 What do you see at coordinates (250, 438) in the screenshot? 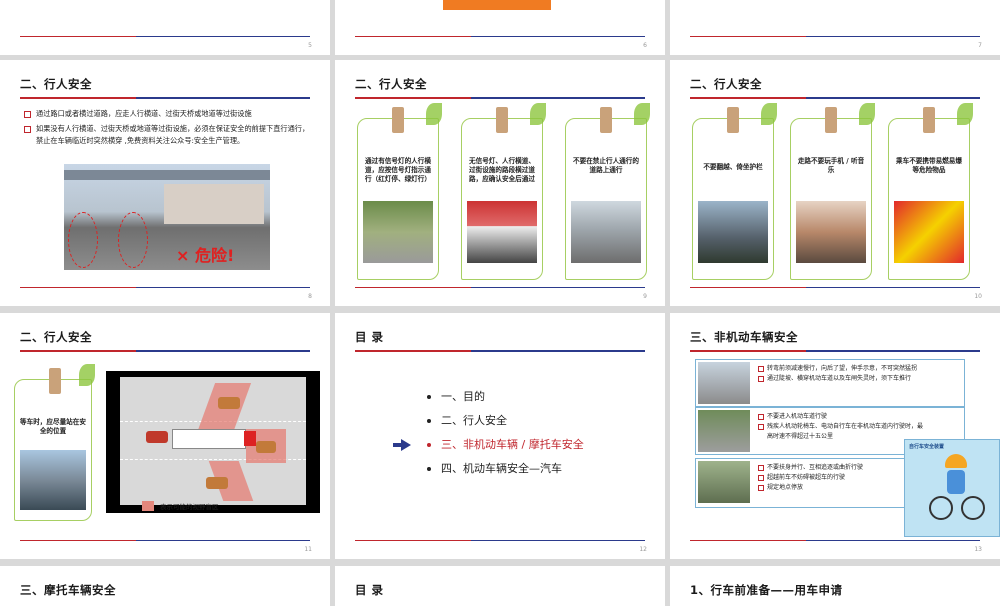
I see `truck-cab` at bounding box center [250, 438].